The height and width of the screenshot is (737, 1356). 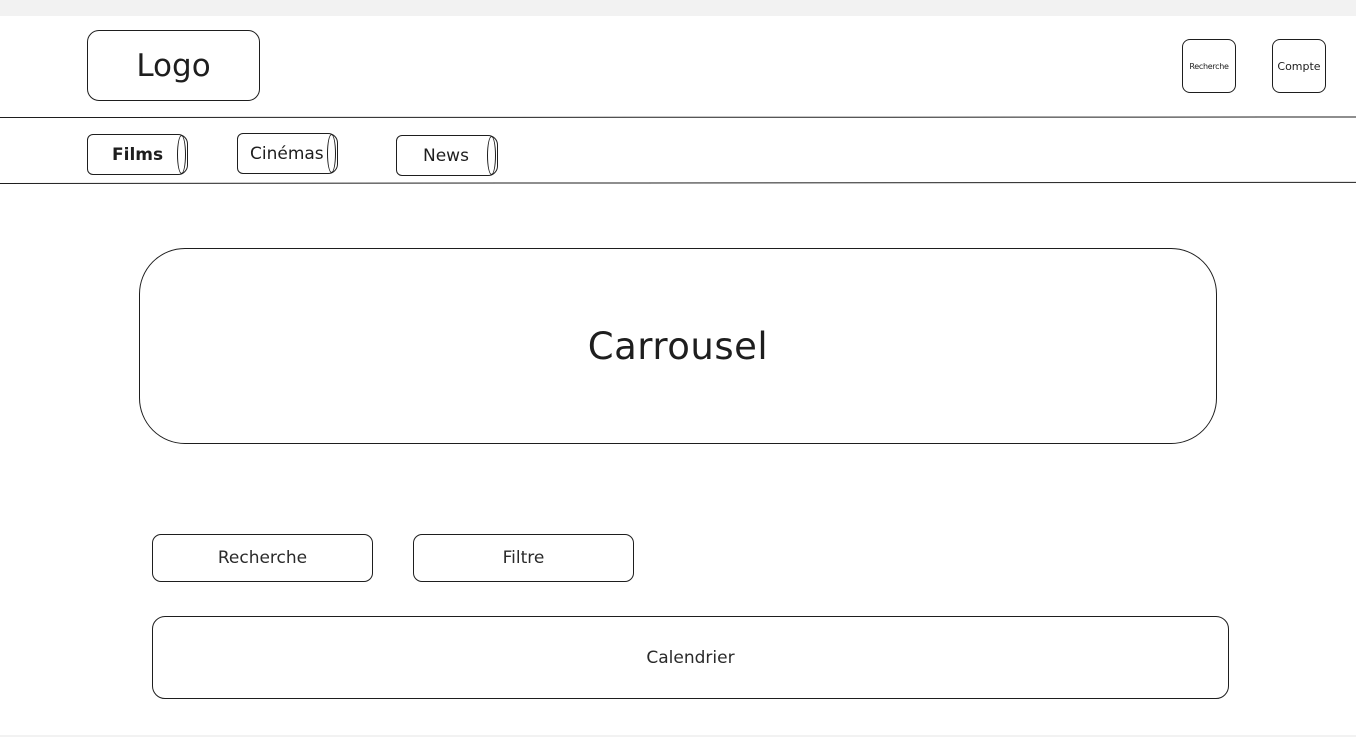 I want to click on top-strip, so click(x=678, y=8).